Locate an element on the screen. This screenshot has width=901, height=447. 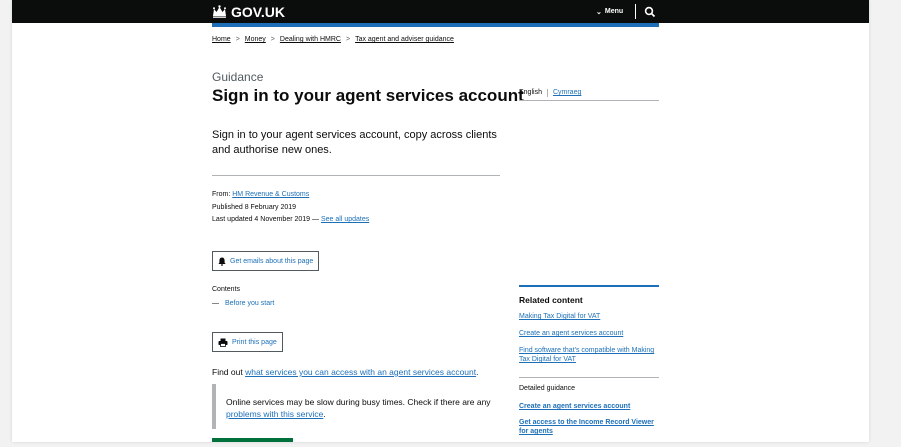
breadcrumb-money: Money is located at coordinates (255, 39).